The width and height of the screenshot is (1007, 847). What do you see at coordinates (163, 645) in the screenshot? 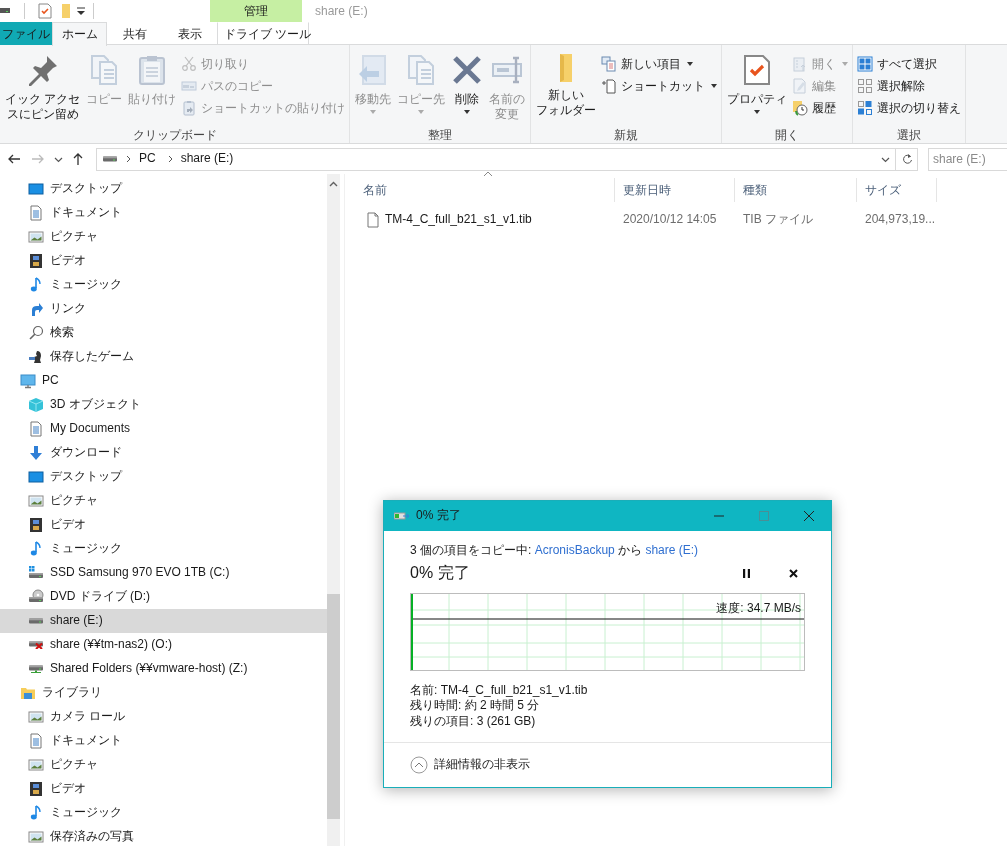
I see `nav-item: share (¥¥tm-nas2) (O:)` at bounding box center [163, 645].